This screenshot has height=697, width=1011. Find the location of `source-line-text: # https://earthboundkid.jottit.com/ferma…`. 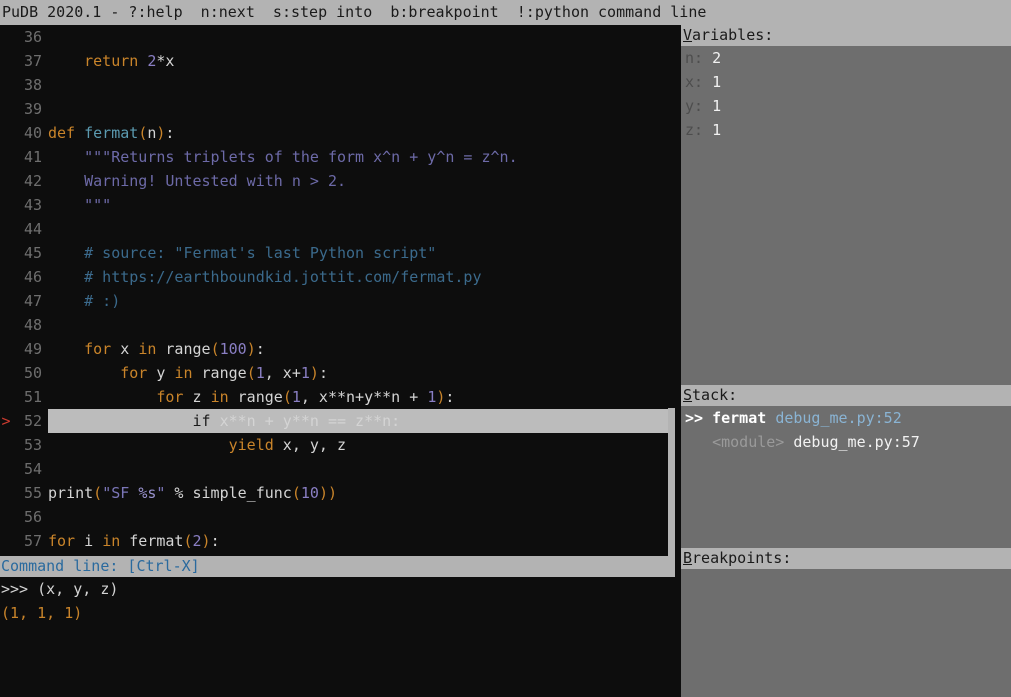

source-line-text: # https://earthboundkid.jottit.com/ferma… is located at coordinates (264, 277).